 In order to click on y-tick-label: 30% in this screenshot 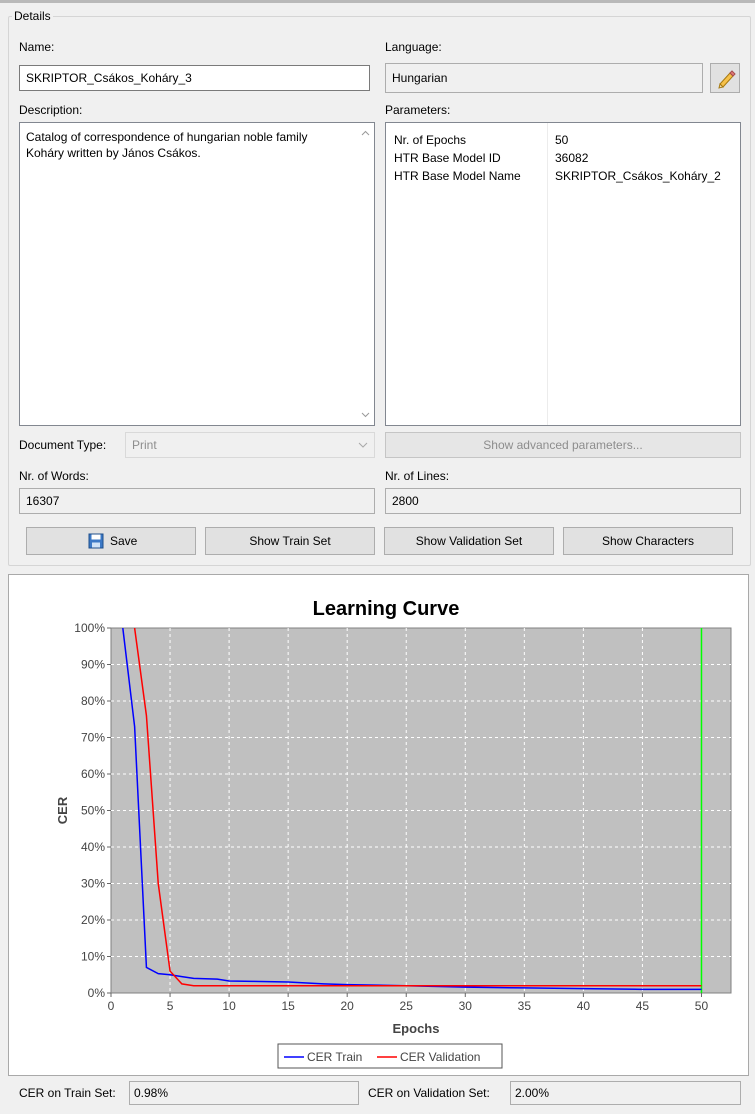, I will do `click(93, 884)`.